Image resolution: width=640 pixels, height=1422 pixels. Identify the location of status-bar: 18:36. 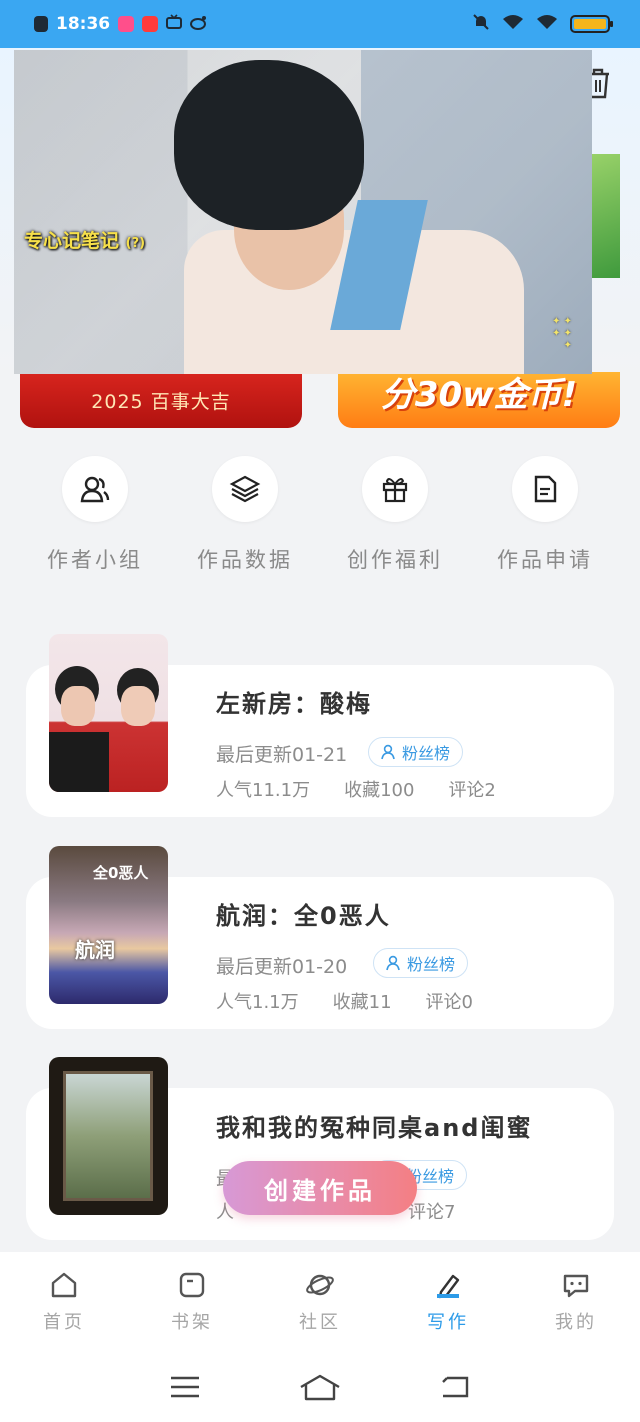
(320, 24).